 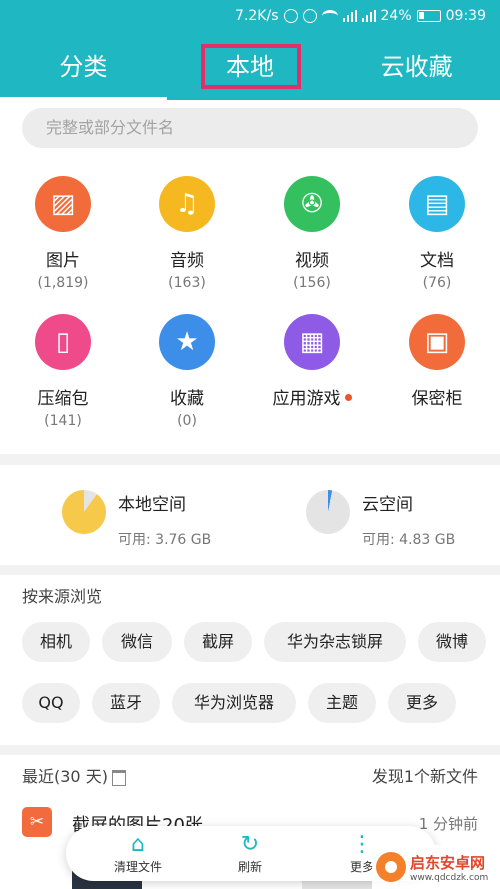 I want to click on category-apps-games: ▦ 应用游戏, so click(x=312, y=361).